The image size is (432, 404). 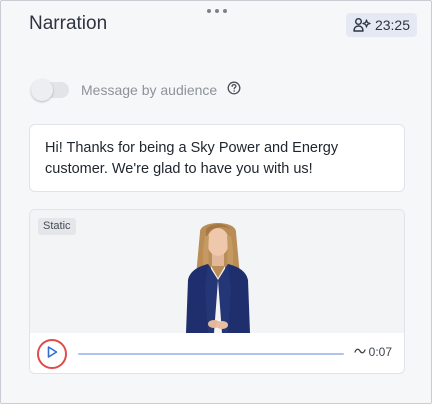 I want to click on static-badge: Static, so click(x=57, y=226).